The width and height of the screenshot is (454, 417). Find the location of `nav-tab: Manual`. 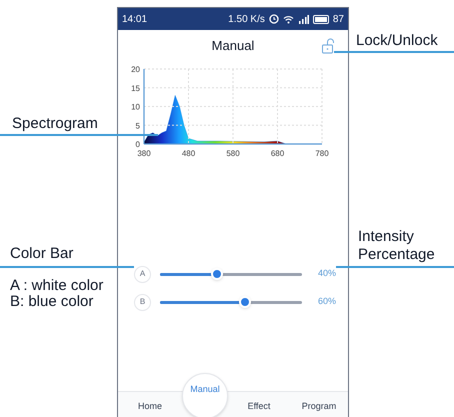

nav-tab: Manual is located at coordinates (205, 395).